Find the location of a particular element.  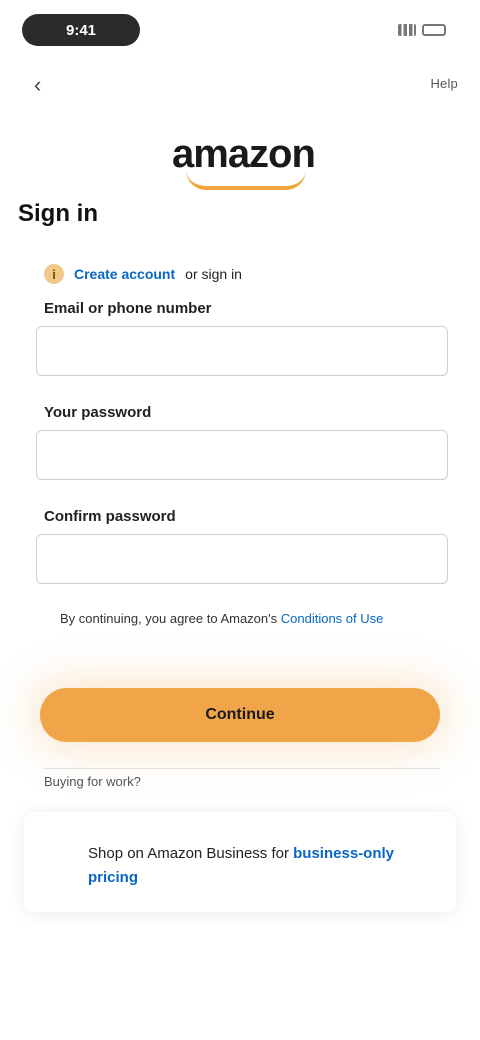

help-link: Help is located at coordinates (444, 83).